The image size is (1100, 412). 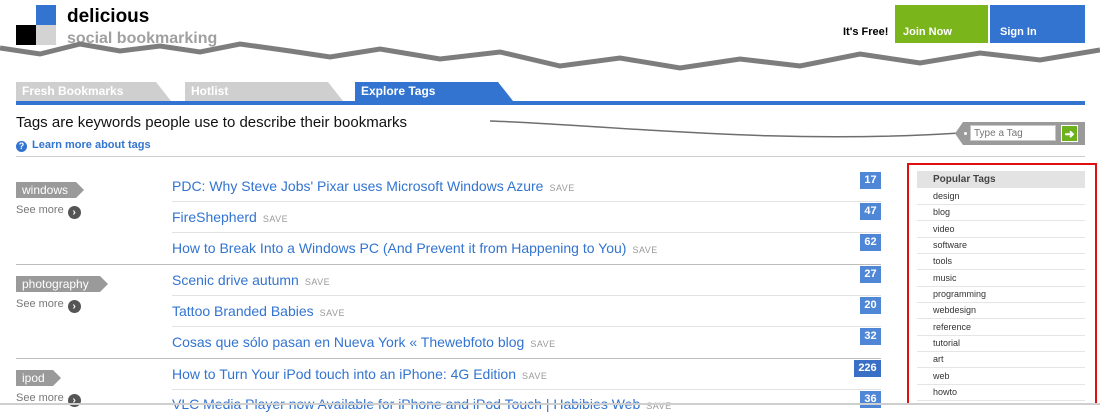 What do you see at coordinates (62, 284) in the screenshot?
I see `tag-label-photography: photography` at bounding box center [62, 284].